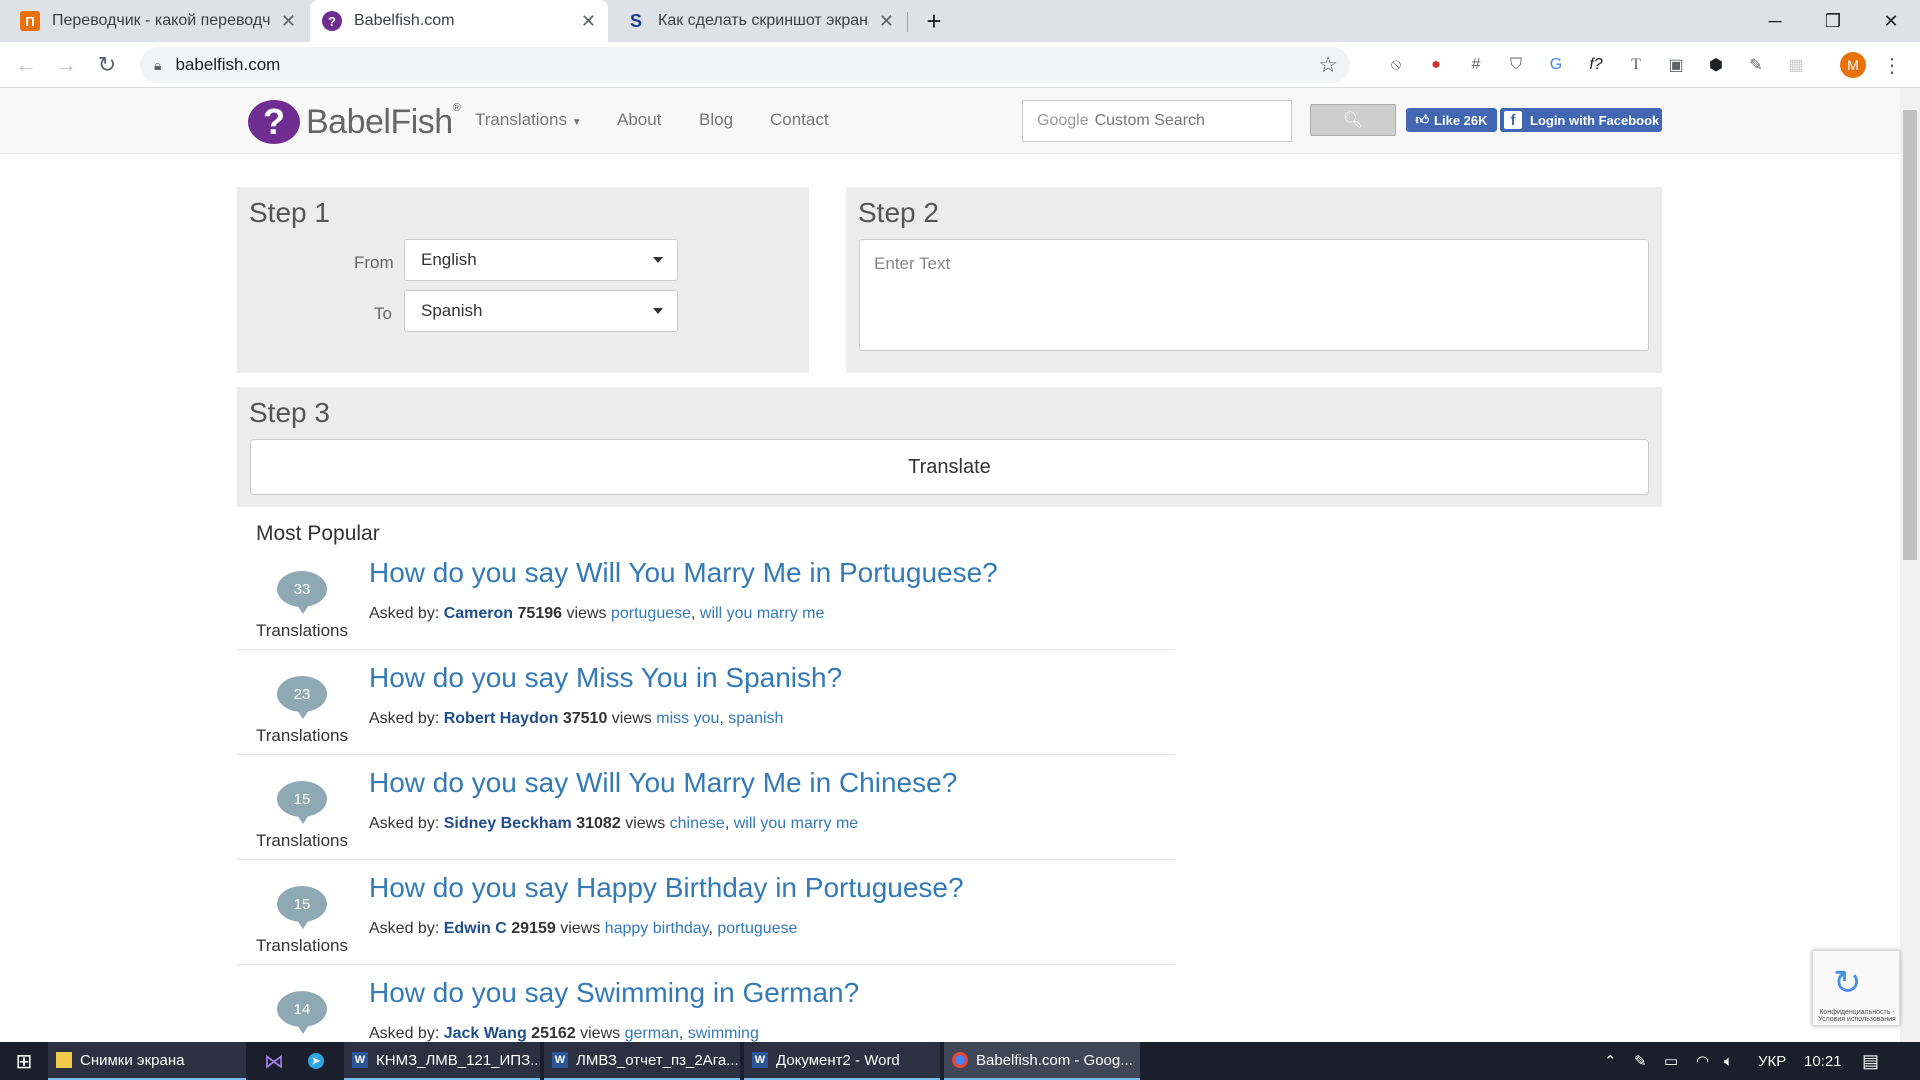 The image size is (1920, 1080). I want to click on tray-clock: 10:21, so click(1823, 1061).